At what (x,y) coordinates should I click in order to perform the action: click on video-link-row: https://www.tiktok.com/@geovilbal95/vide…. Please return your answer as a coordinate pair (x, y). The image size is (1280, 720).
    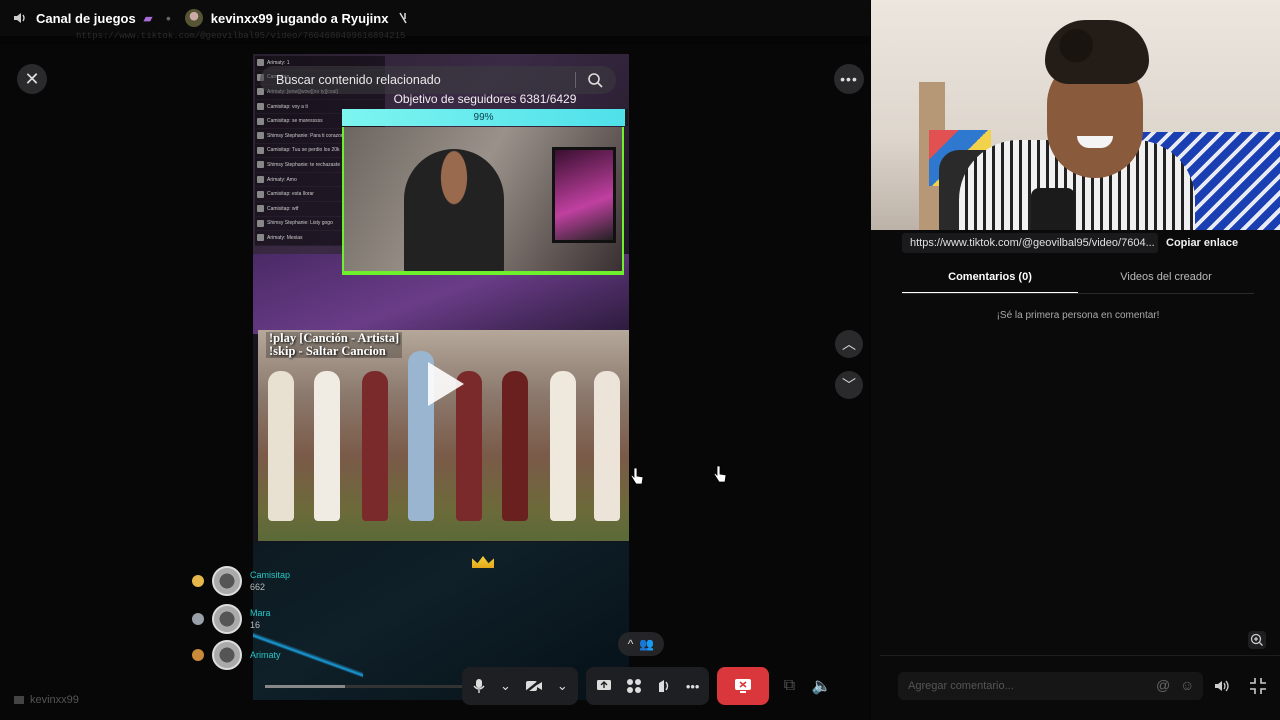
    Looking at the image, I should click on (1077, 243).